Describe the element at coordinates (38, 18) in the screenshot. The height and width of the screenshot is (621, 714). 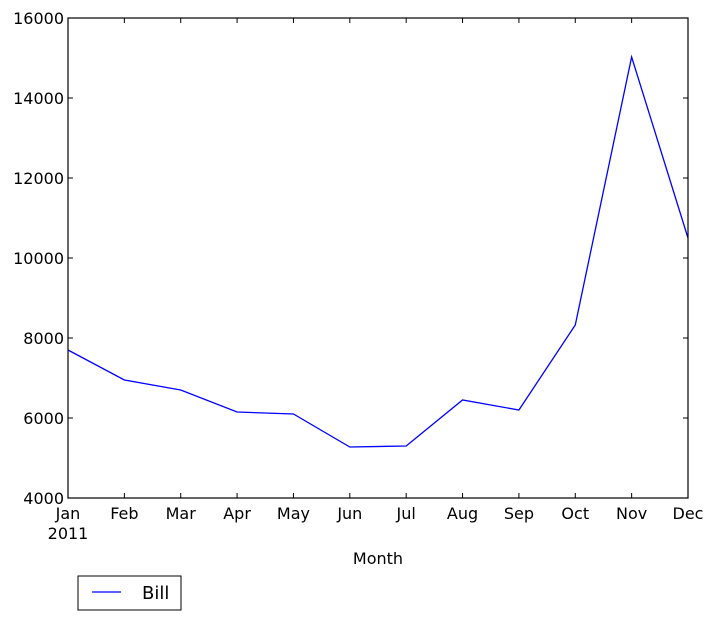
I see `y-tick-label: 16000` at that location.